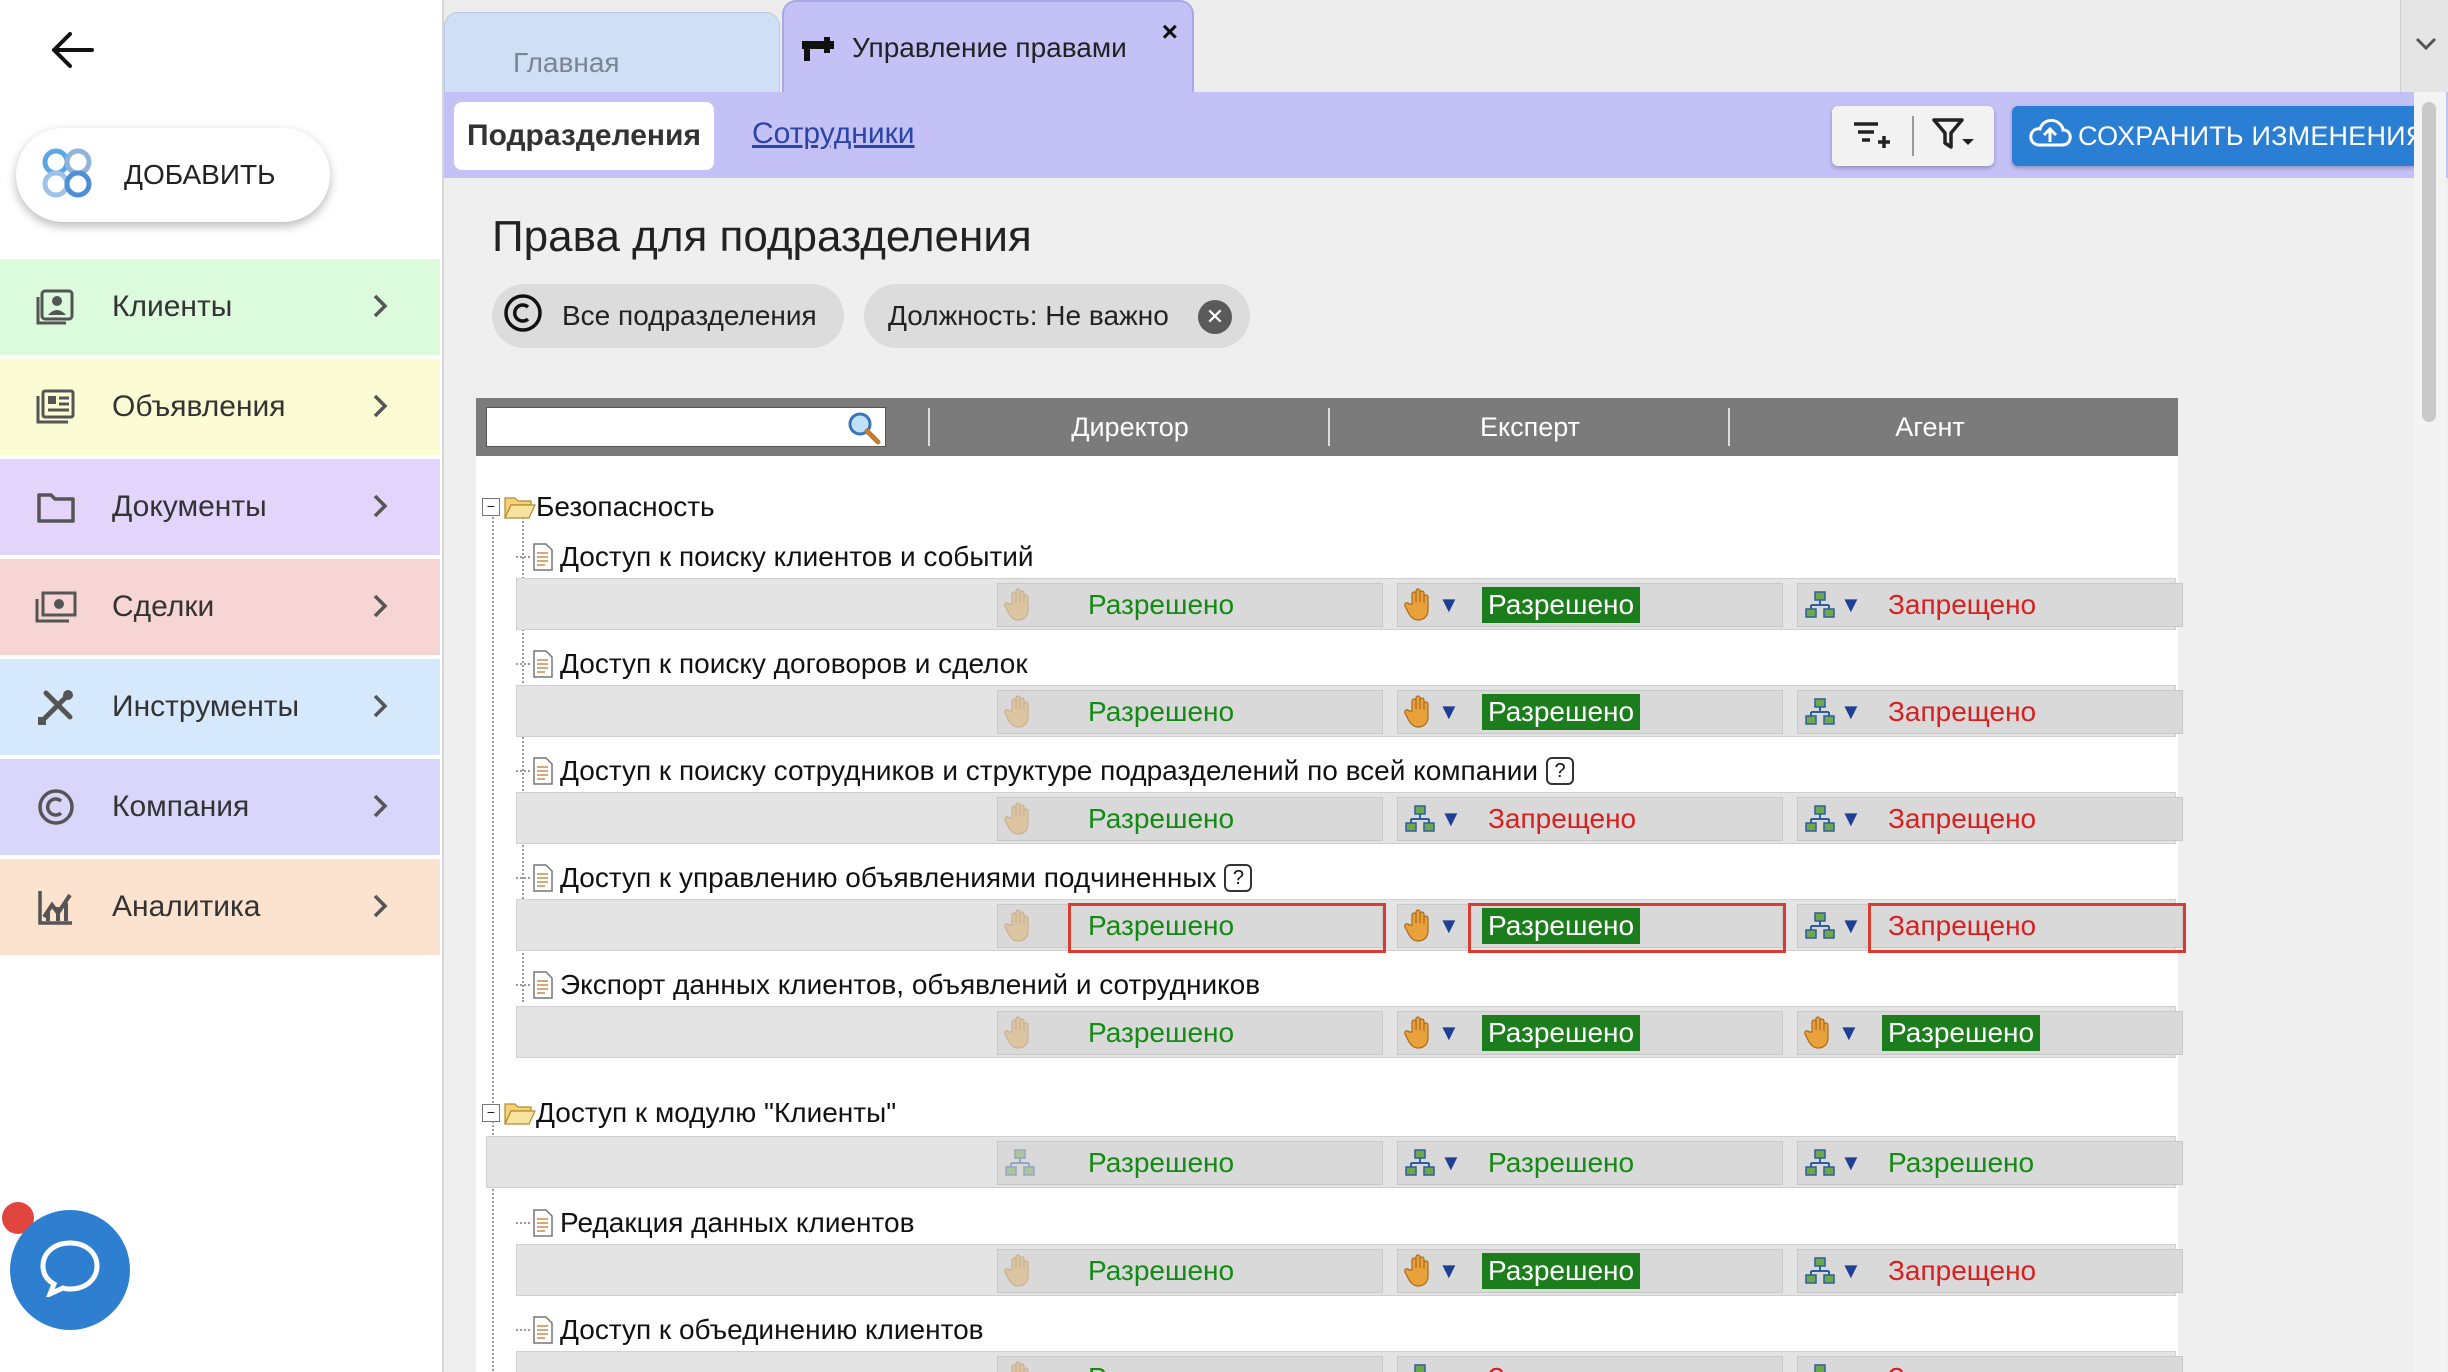  I want to click on search-icon, so click(864, 430).